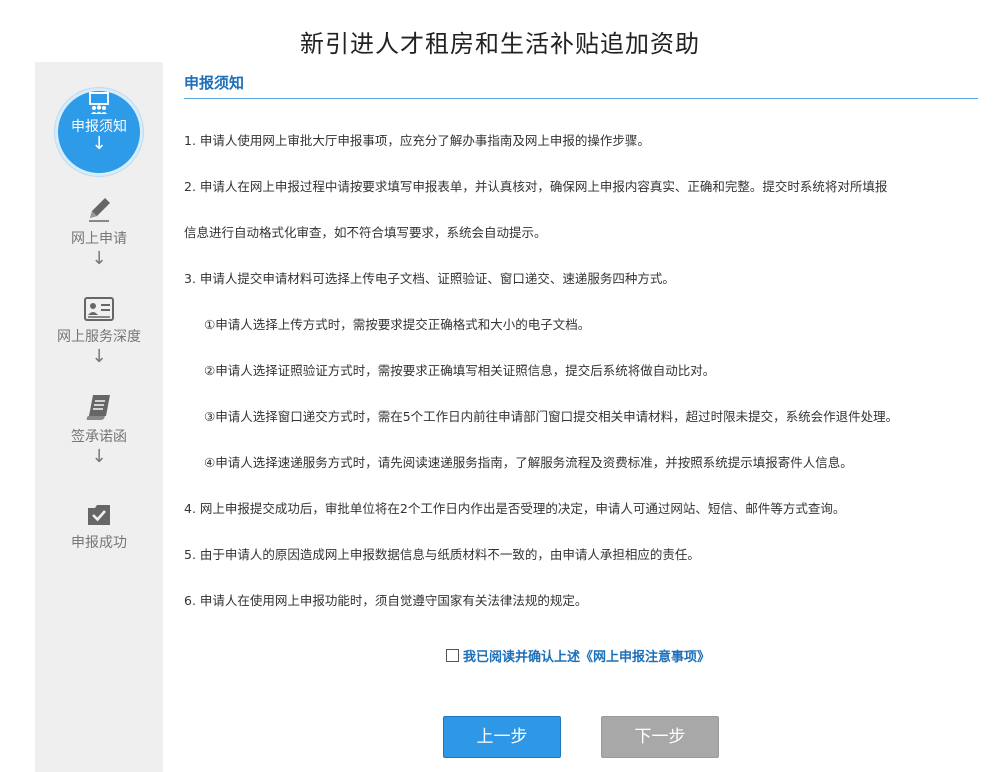  What do you see at coordinates (99, 337) in the screenshot?
I see `step-label: 网上服务深度` at bounding box center [99, 337].